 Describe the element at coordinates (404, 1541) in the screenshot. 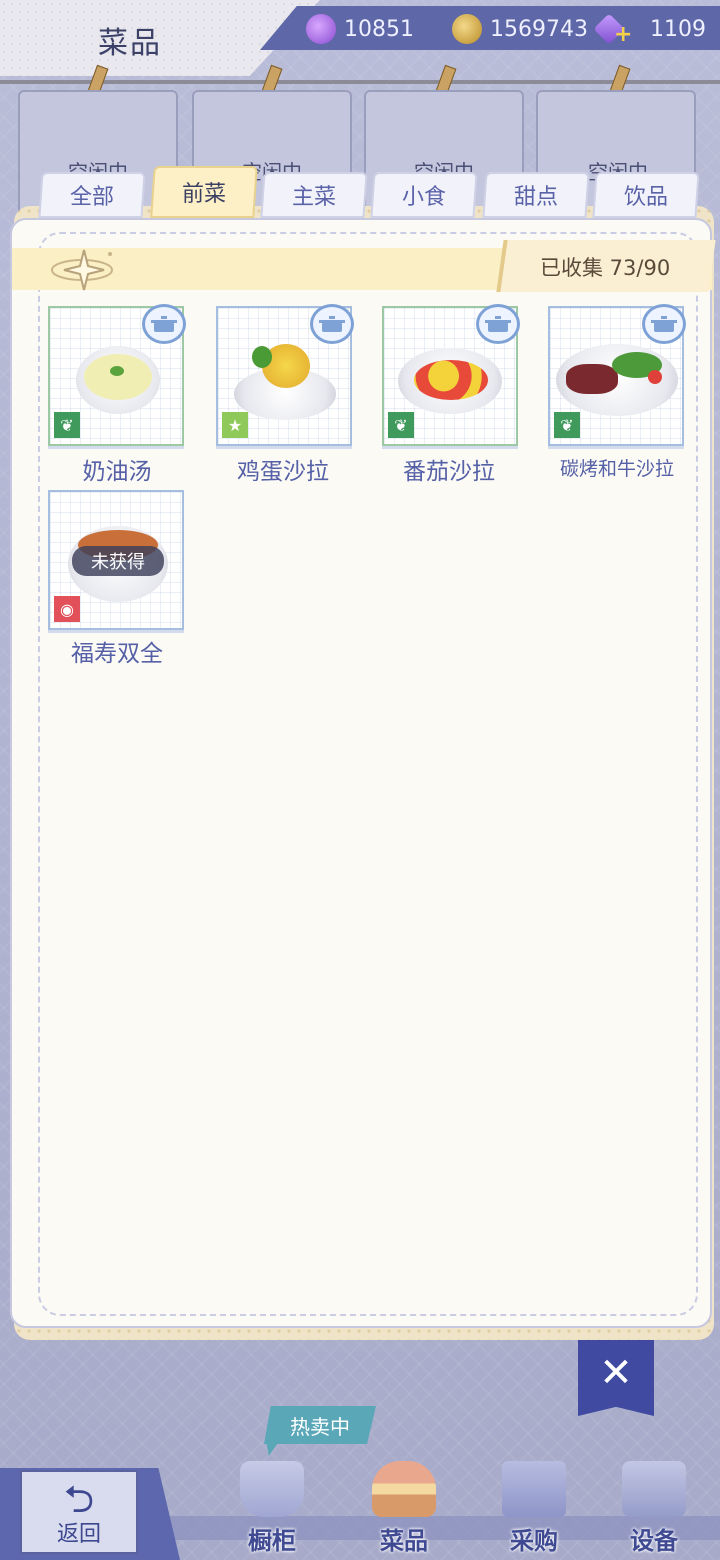

I see `nav-label: 菜品` at that location.